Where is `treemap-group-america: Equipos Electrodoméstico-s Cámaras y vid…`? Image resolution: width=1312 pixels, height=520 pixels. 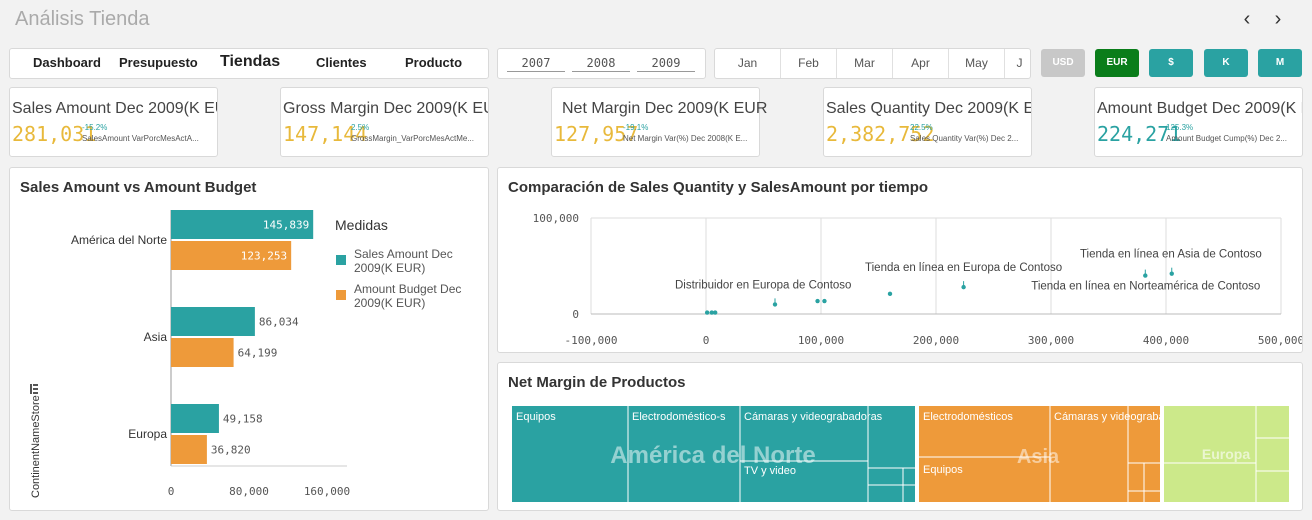 treemap-group-america: Equipos Electrodoméstico-s Cámaras y vid… is located at coordinates (713, 454).